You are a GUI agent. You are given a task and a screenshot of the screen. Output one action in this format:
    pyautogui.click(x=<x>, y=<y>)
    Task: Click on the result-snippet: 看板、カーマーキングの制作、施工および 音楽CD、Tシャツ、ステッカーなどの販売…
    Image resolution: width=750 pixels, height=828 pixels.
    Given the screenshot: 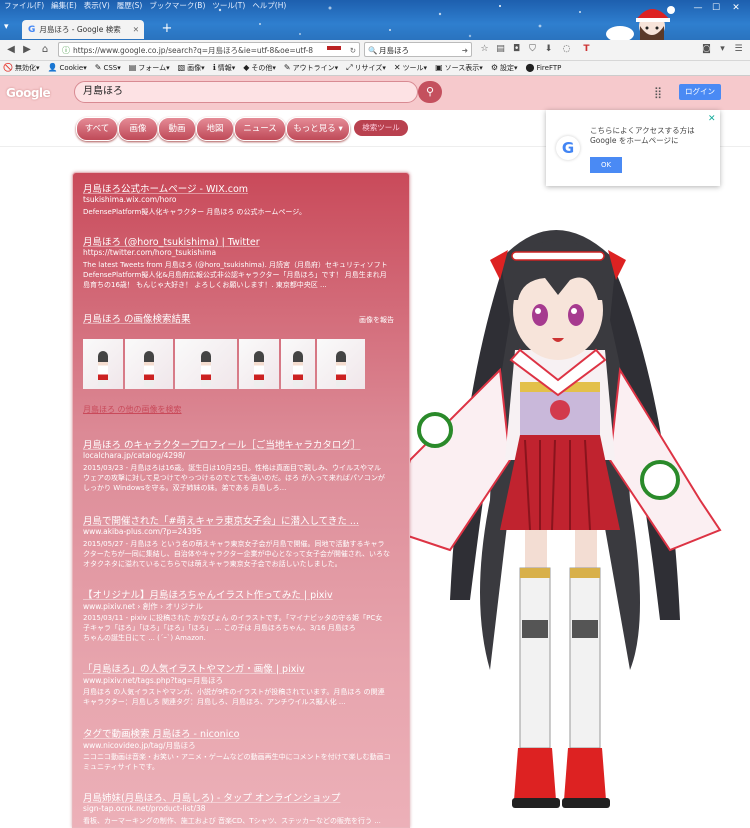 What is the action you would take?
    pyautogui.click(x=232, y=821)
    